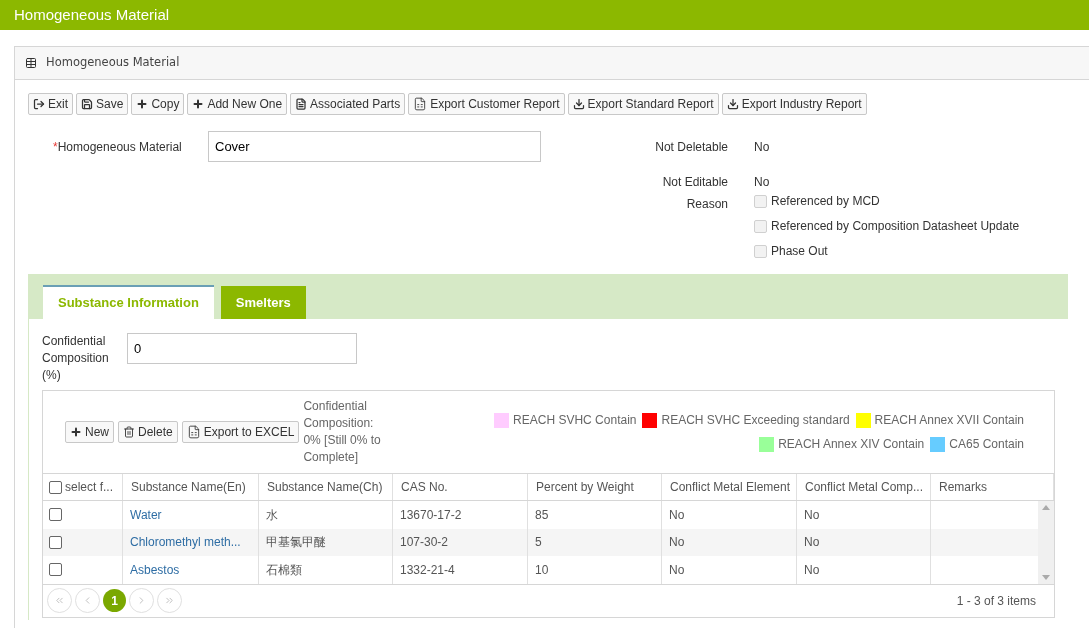 This screenshot has height=628, width=1089. I want to click on app-title: Homogeneous Material, so click(92, 14).